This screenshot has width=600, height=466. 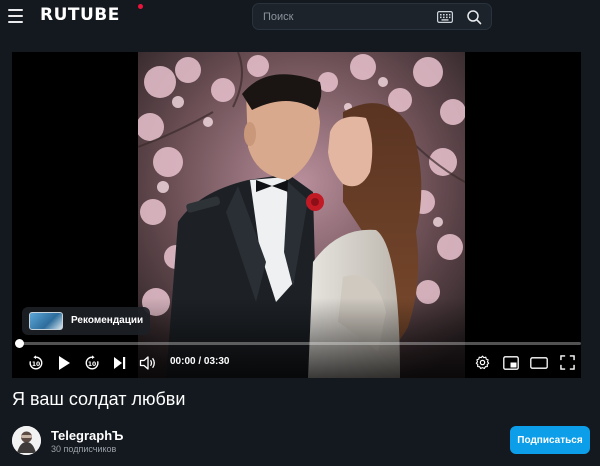 What do you see at coordinates (148, 363) in the screenshot?
I see `volume-icon` at bounding box center [148, 363].